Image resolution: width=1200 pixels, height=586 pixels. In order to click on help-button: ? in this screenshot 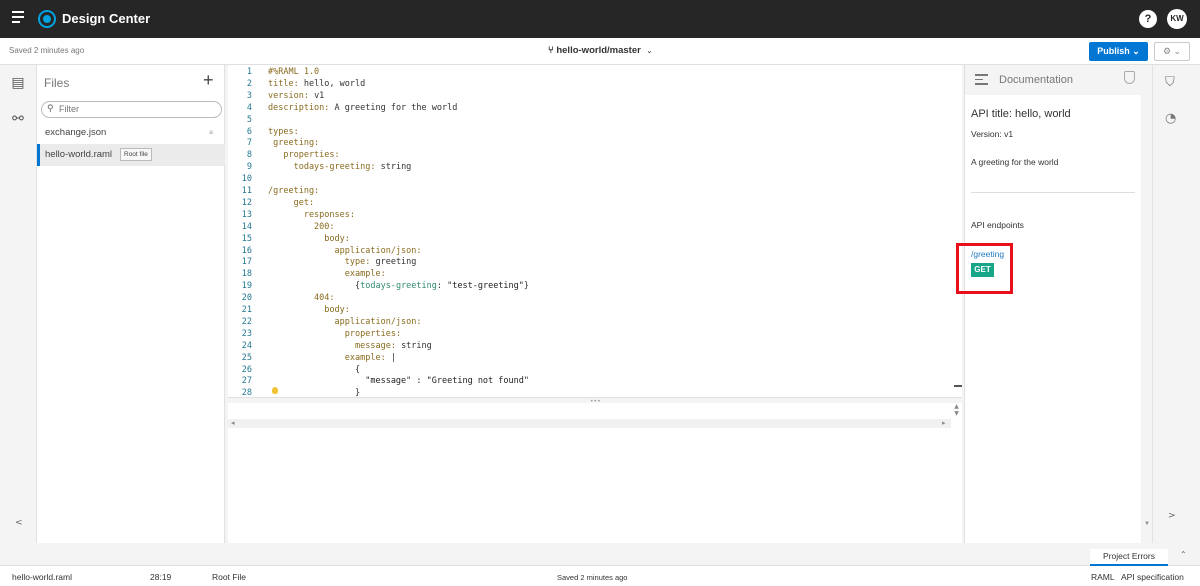, I will do `click(1148, 19)`.